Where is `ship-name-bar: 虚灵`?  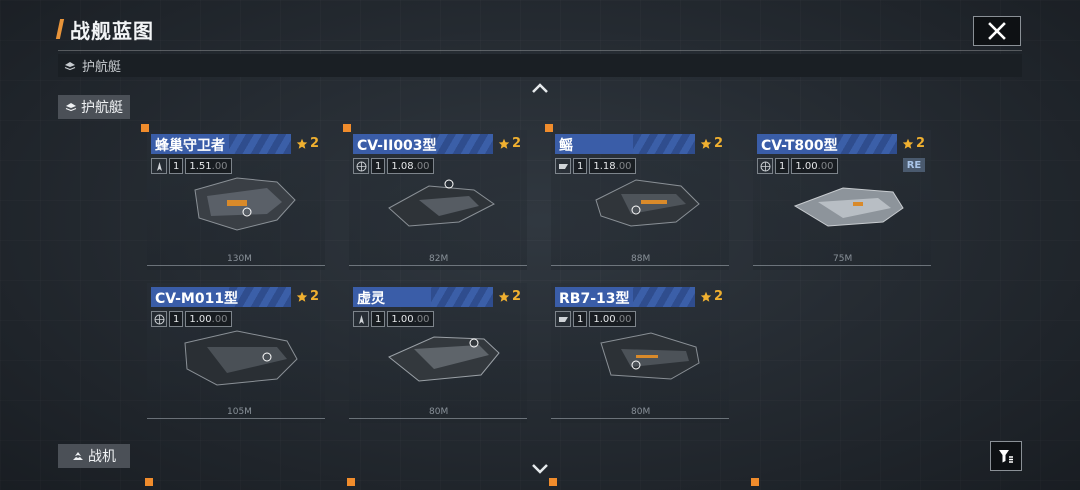 ship-name-bar: 虚灵 is located at coordinates (423, 297).